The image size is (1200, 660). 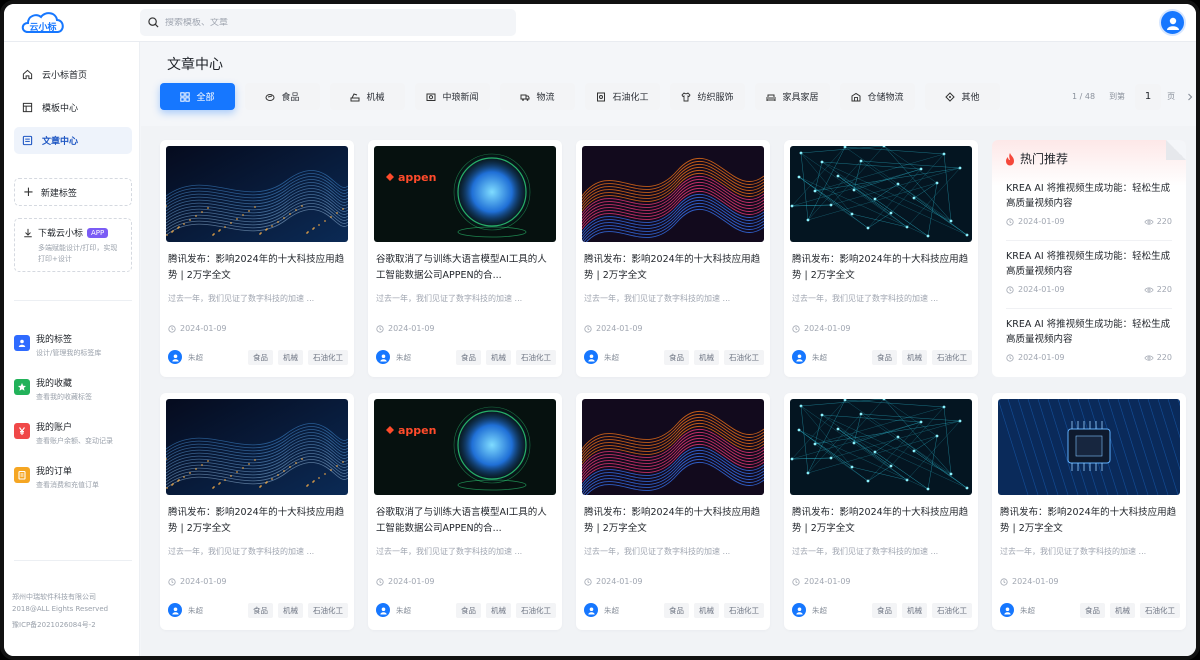 I want to click on nav-home: 云小标首页, so click(x=73, y=74).